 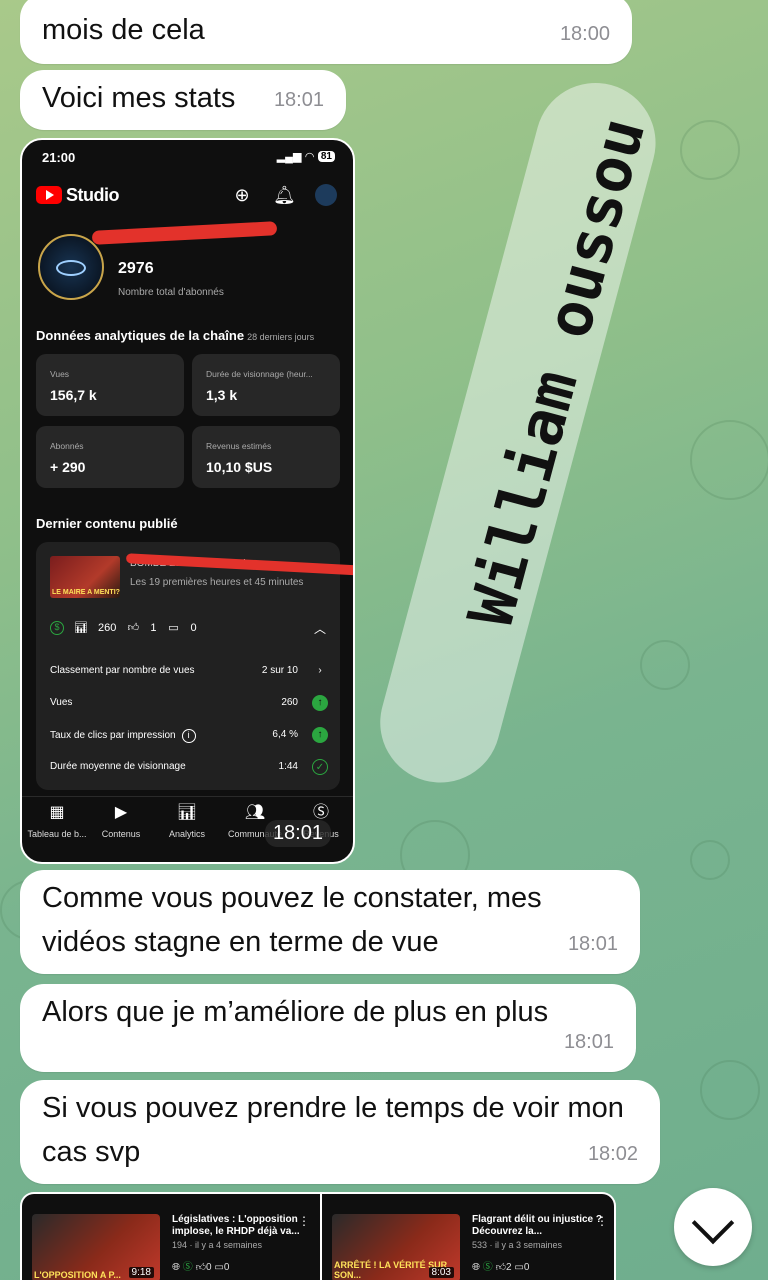 What do you see at coordinates (86, 592) in the screenshot?
I see `thumbnail-text: LE MAIRE A MENTI?` at bounding box center [86, 592].